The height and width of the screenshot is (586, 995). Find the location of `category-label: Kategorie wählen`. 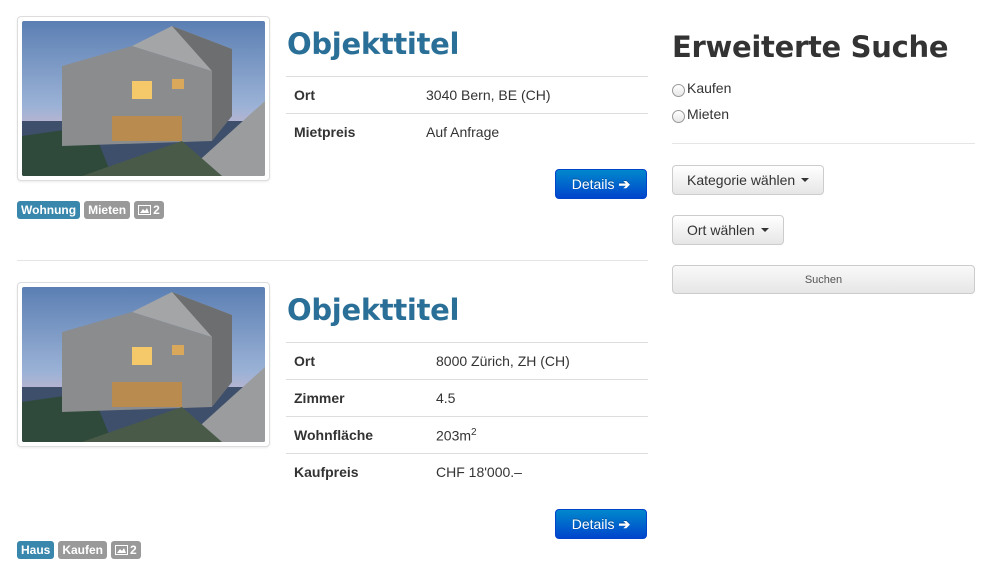

category-label: Kategorie wählen is located at coordinates (741, 180).